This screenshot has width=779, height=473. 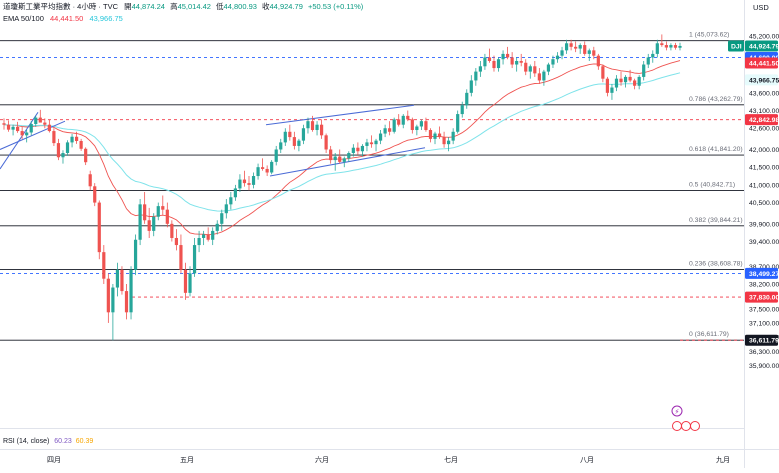 I want to click on time-axis-tick: 六月, so click(x=322, y=459).